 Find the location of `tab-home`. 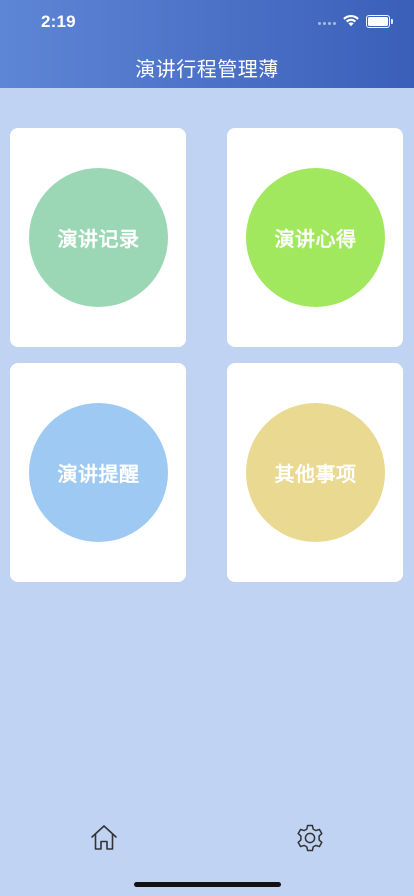

tab-home is located at coordinates (104, 838).